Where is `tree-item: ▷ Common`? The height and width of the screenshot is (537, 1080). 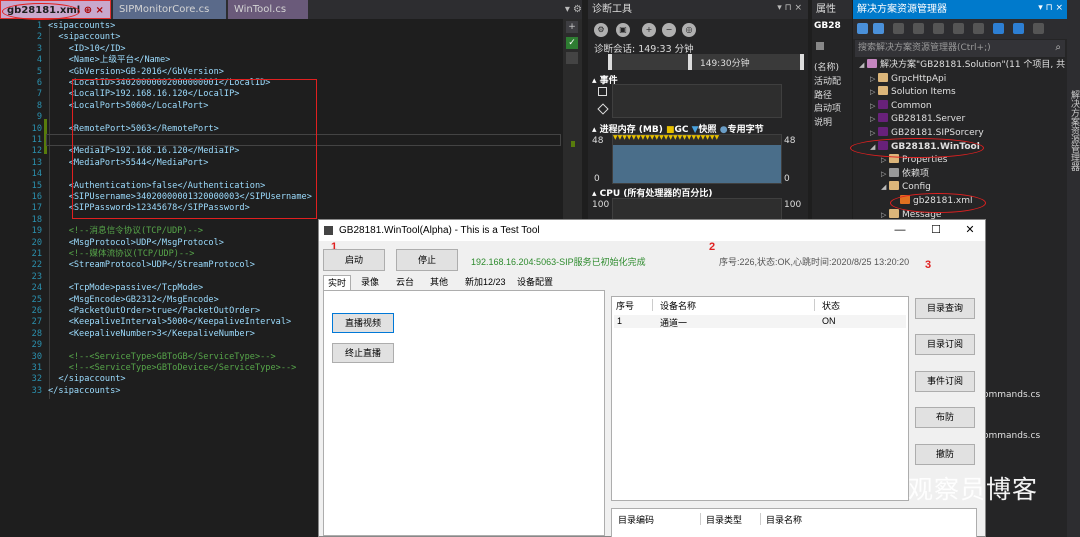 tree-item: ▷ Common is located at coordinates (901, 106).